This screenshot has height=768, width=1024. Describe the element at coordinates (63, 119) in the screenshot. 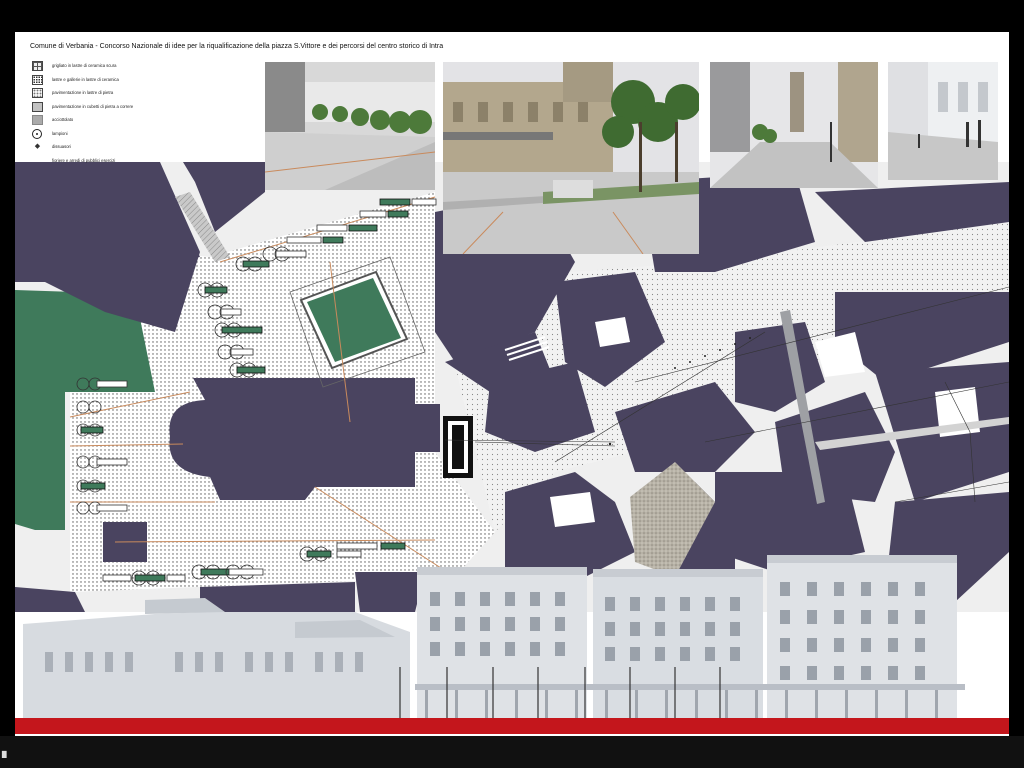

I see `legend-label: acciottolato` at that location.